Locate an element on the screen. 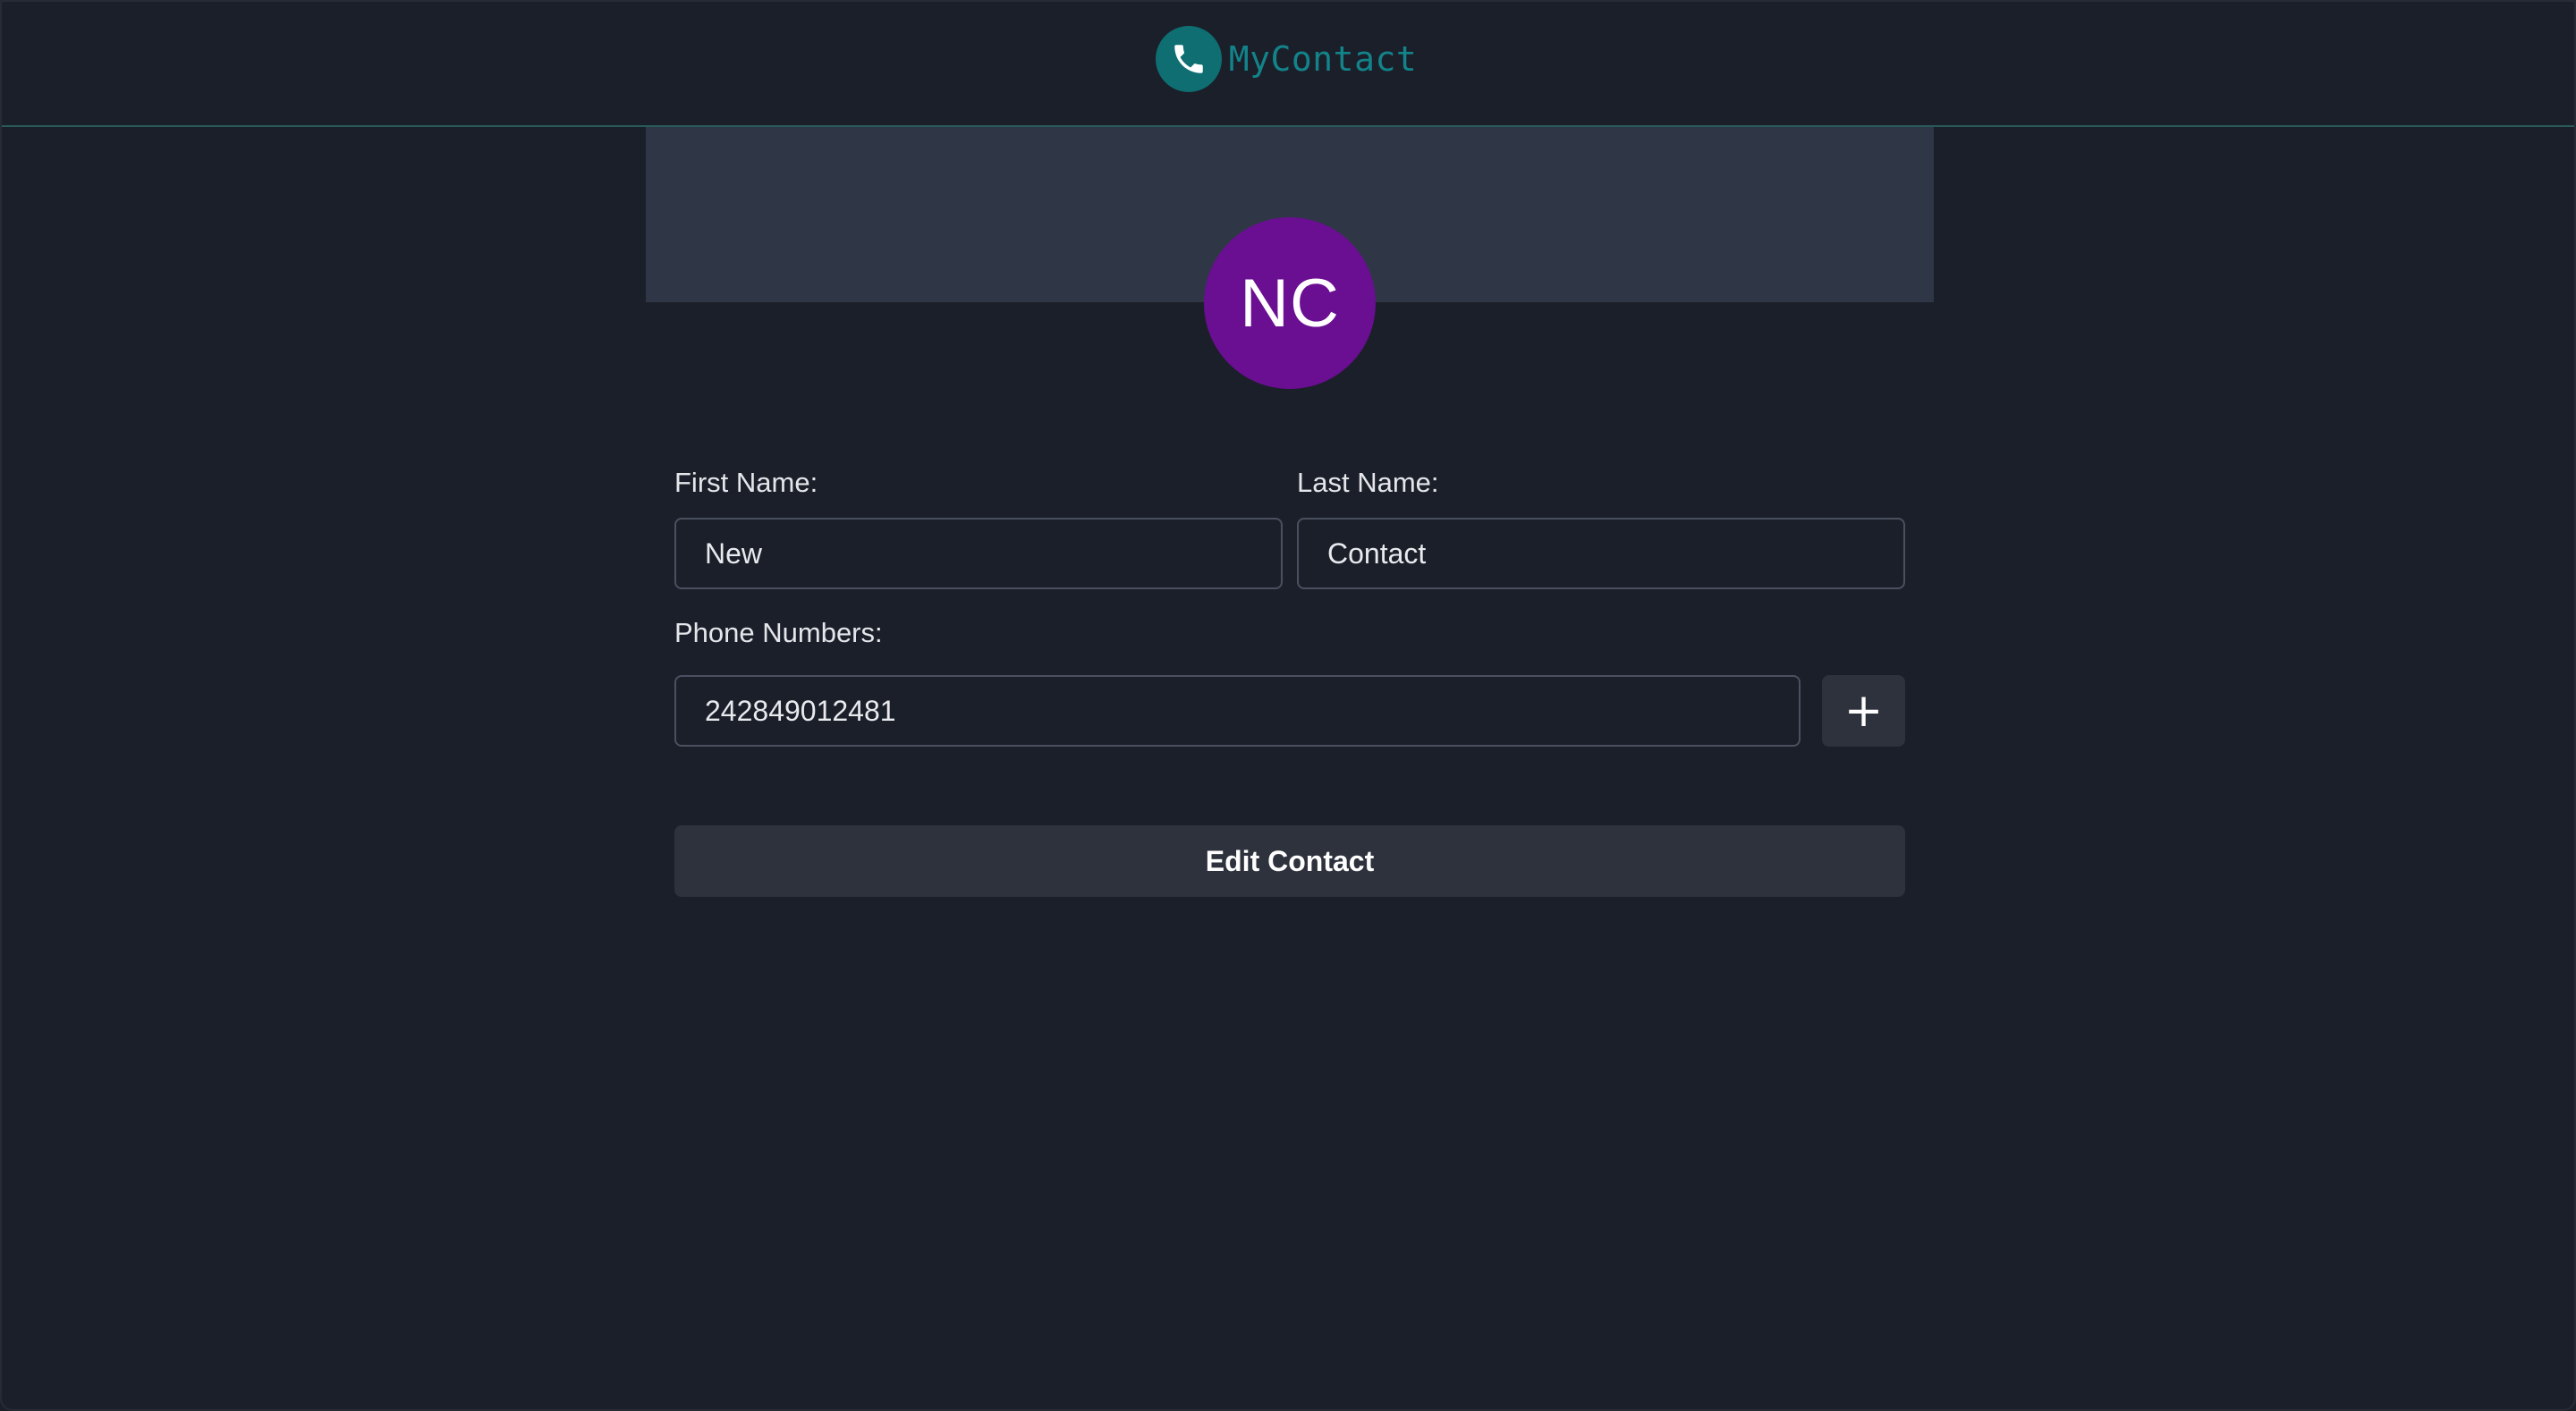  phone-icon is located at coordinates (1188, 59).